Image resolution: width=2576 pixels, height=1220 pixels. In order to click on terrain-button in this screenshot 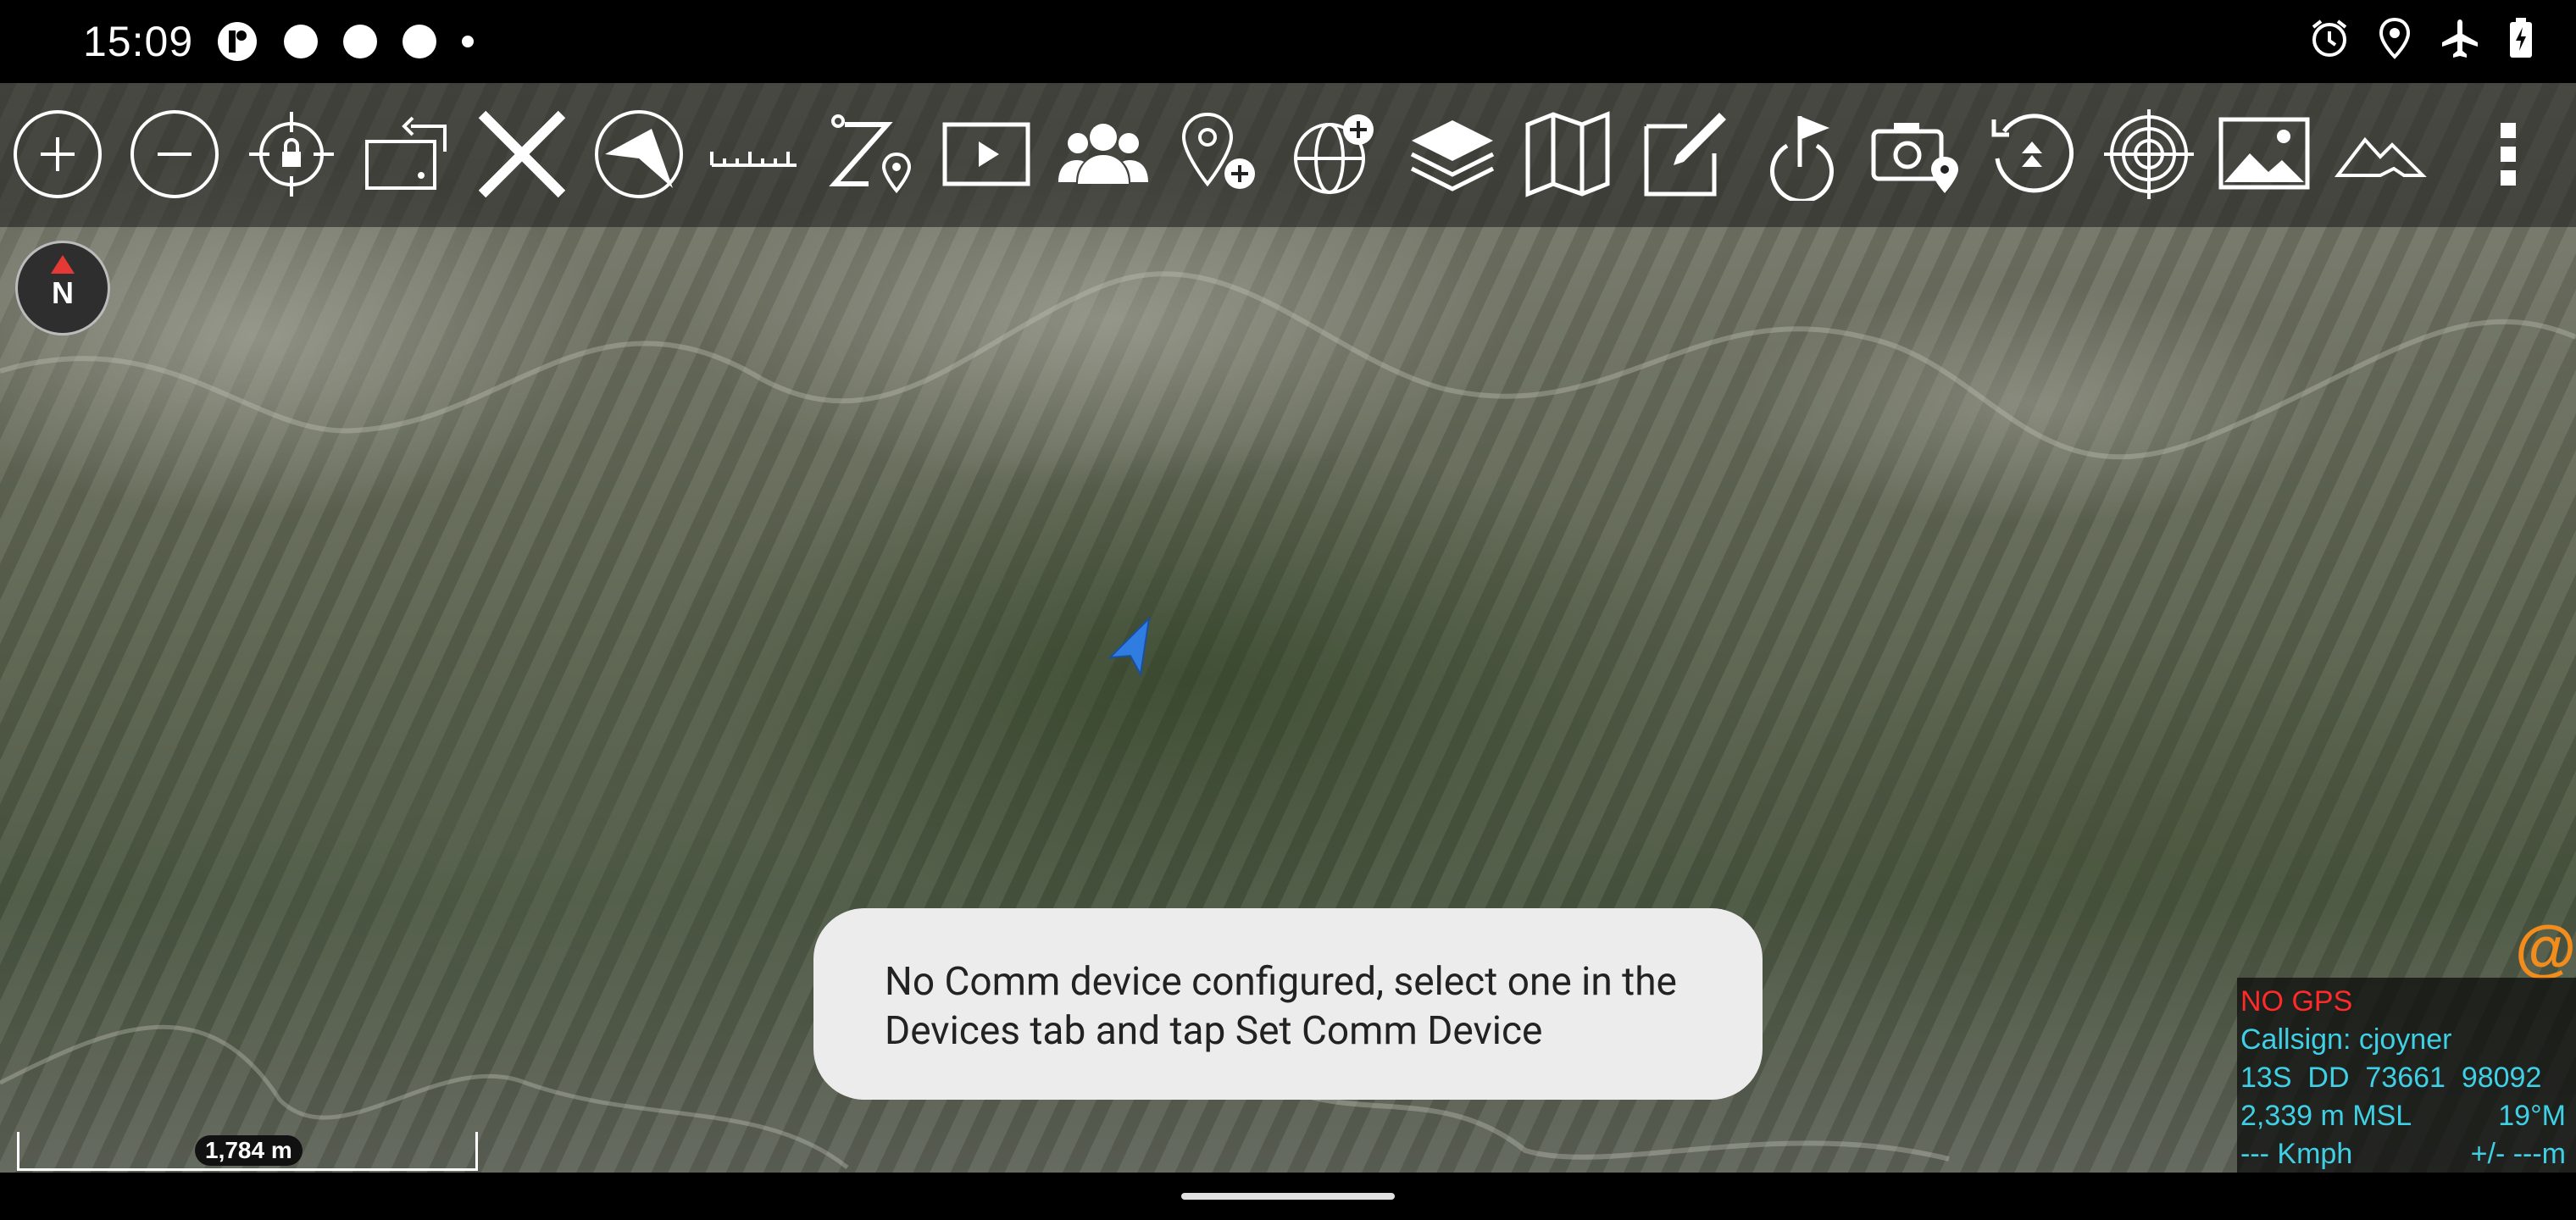, I will do `click(2381, 154)`.